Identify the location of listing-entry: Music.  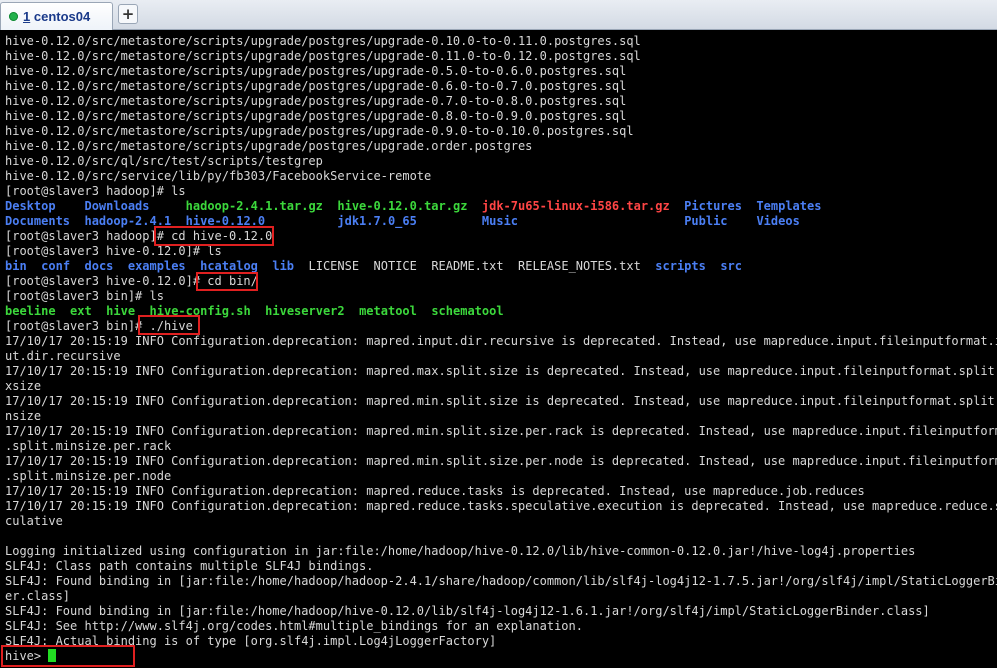
(500, 221).